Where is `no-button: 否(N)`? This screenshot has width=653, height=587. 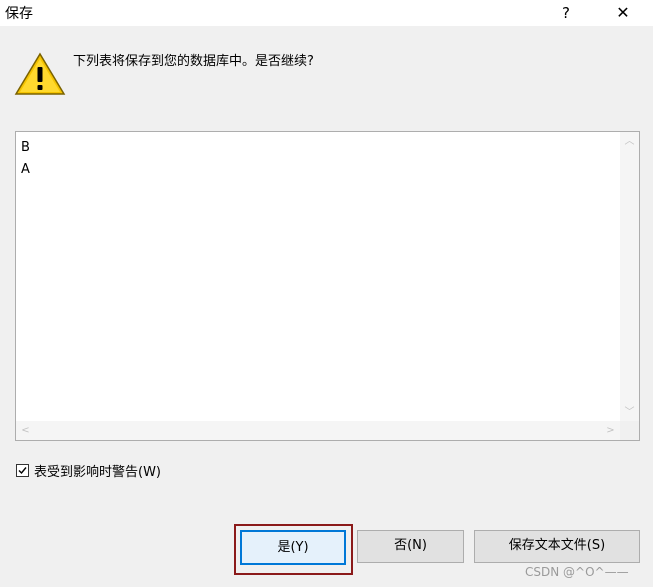 no-button: 否(N) is located at coordinates (410, 546).